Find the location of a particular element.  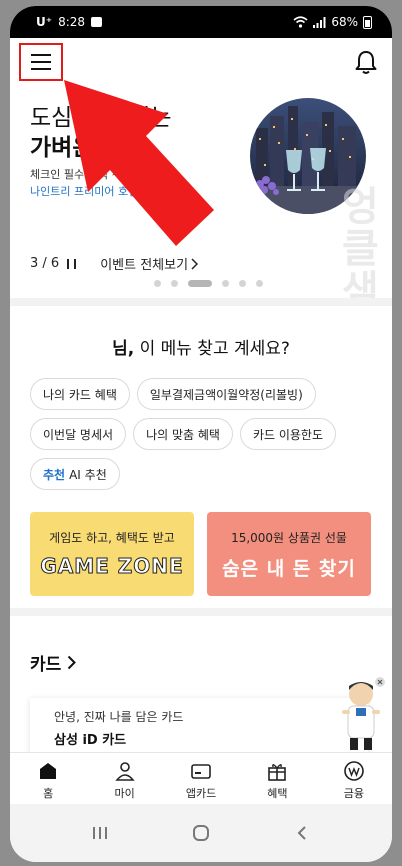

nav-my: 마이 is located at coordinates (124, 778).